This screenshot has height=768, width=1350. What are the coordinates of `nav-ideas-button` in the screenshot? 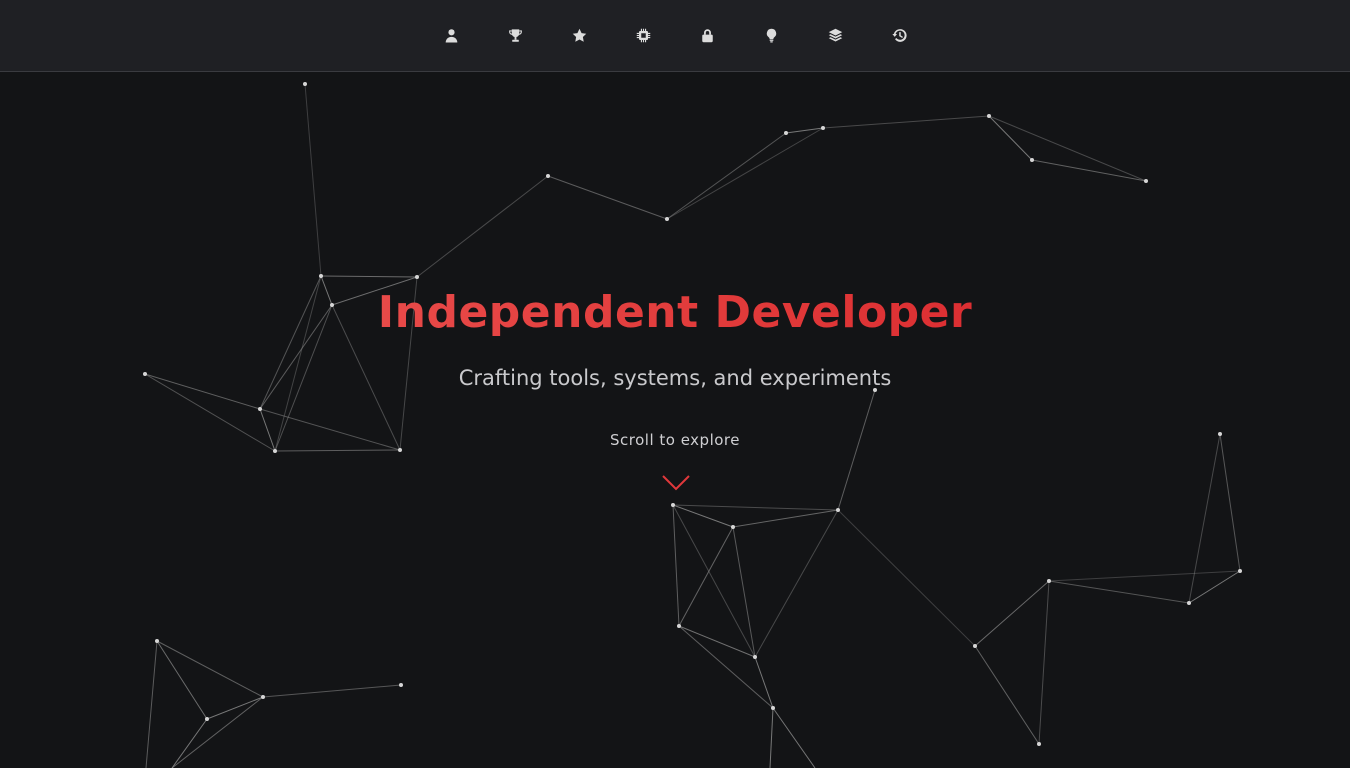 It's located at (771, 35).